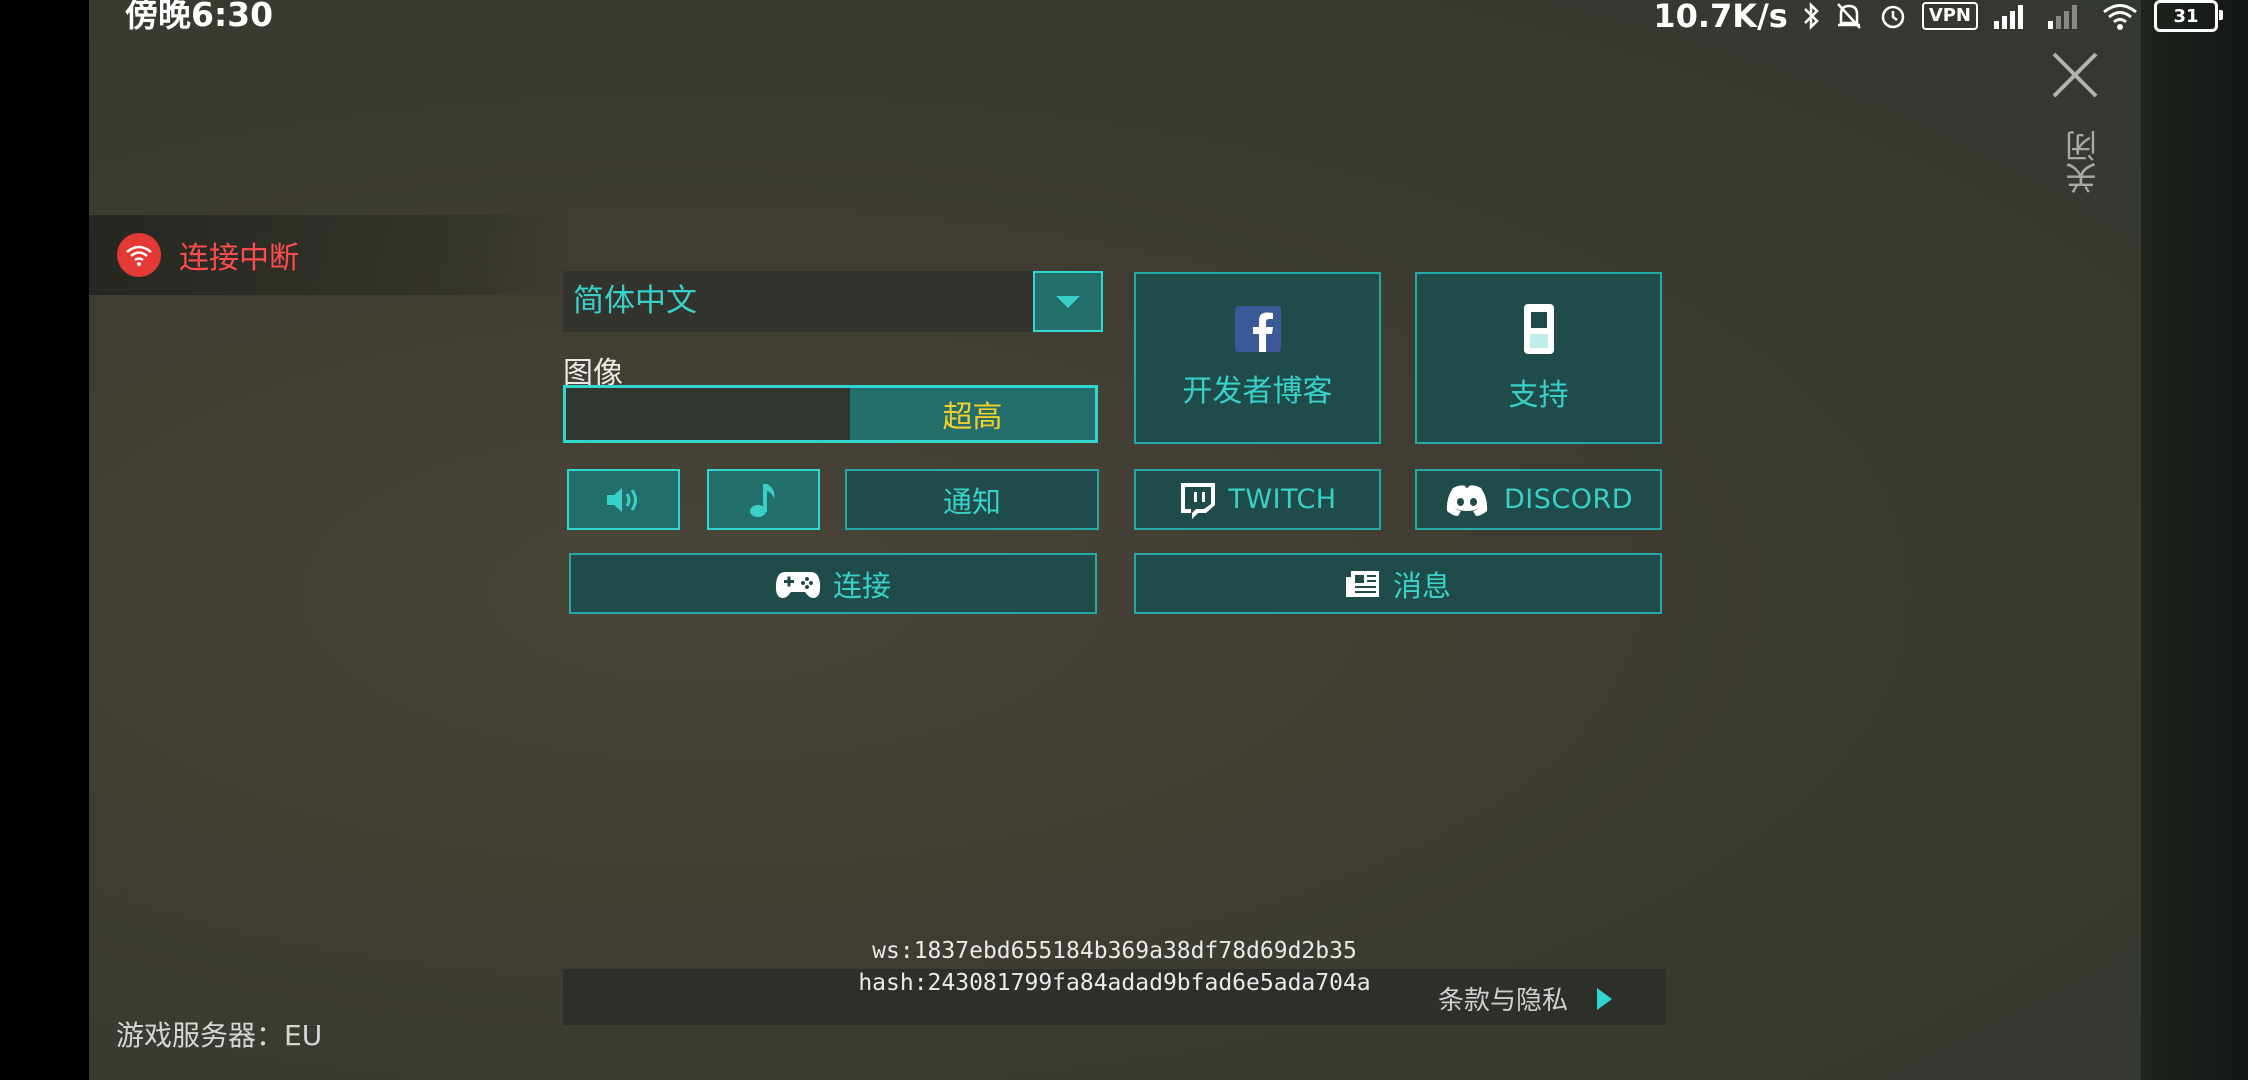 The height and width of the screenshot is (1080, 2248). I want to click on status-bar-right: 10.7K/s VPN 31, so click(1938, 17).